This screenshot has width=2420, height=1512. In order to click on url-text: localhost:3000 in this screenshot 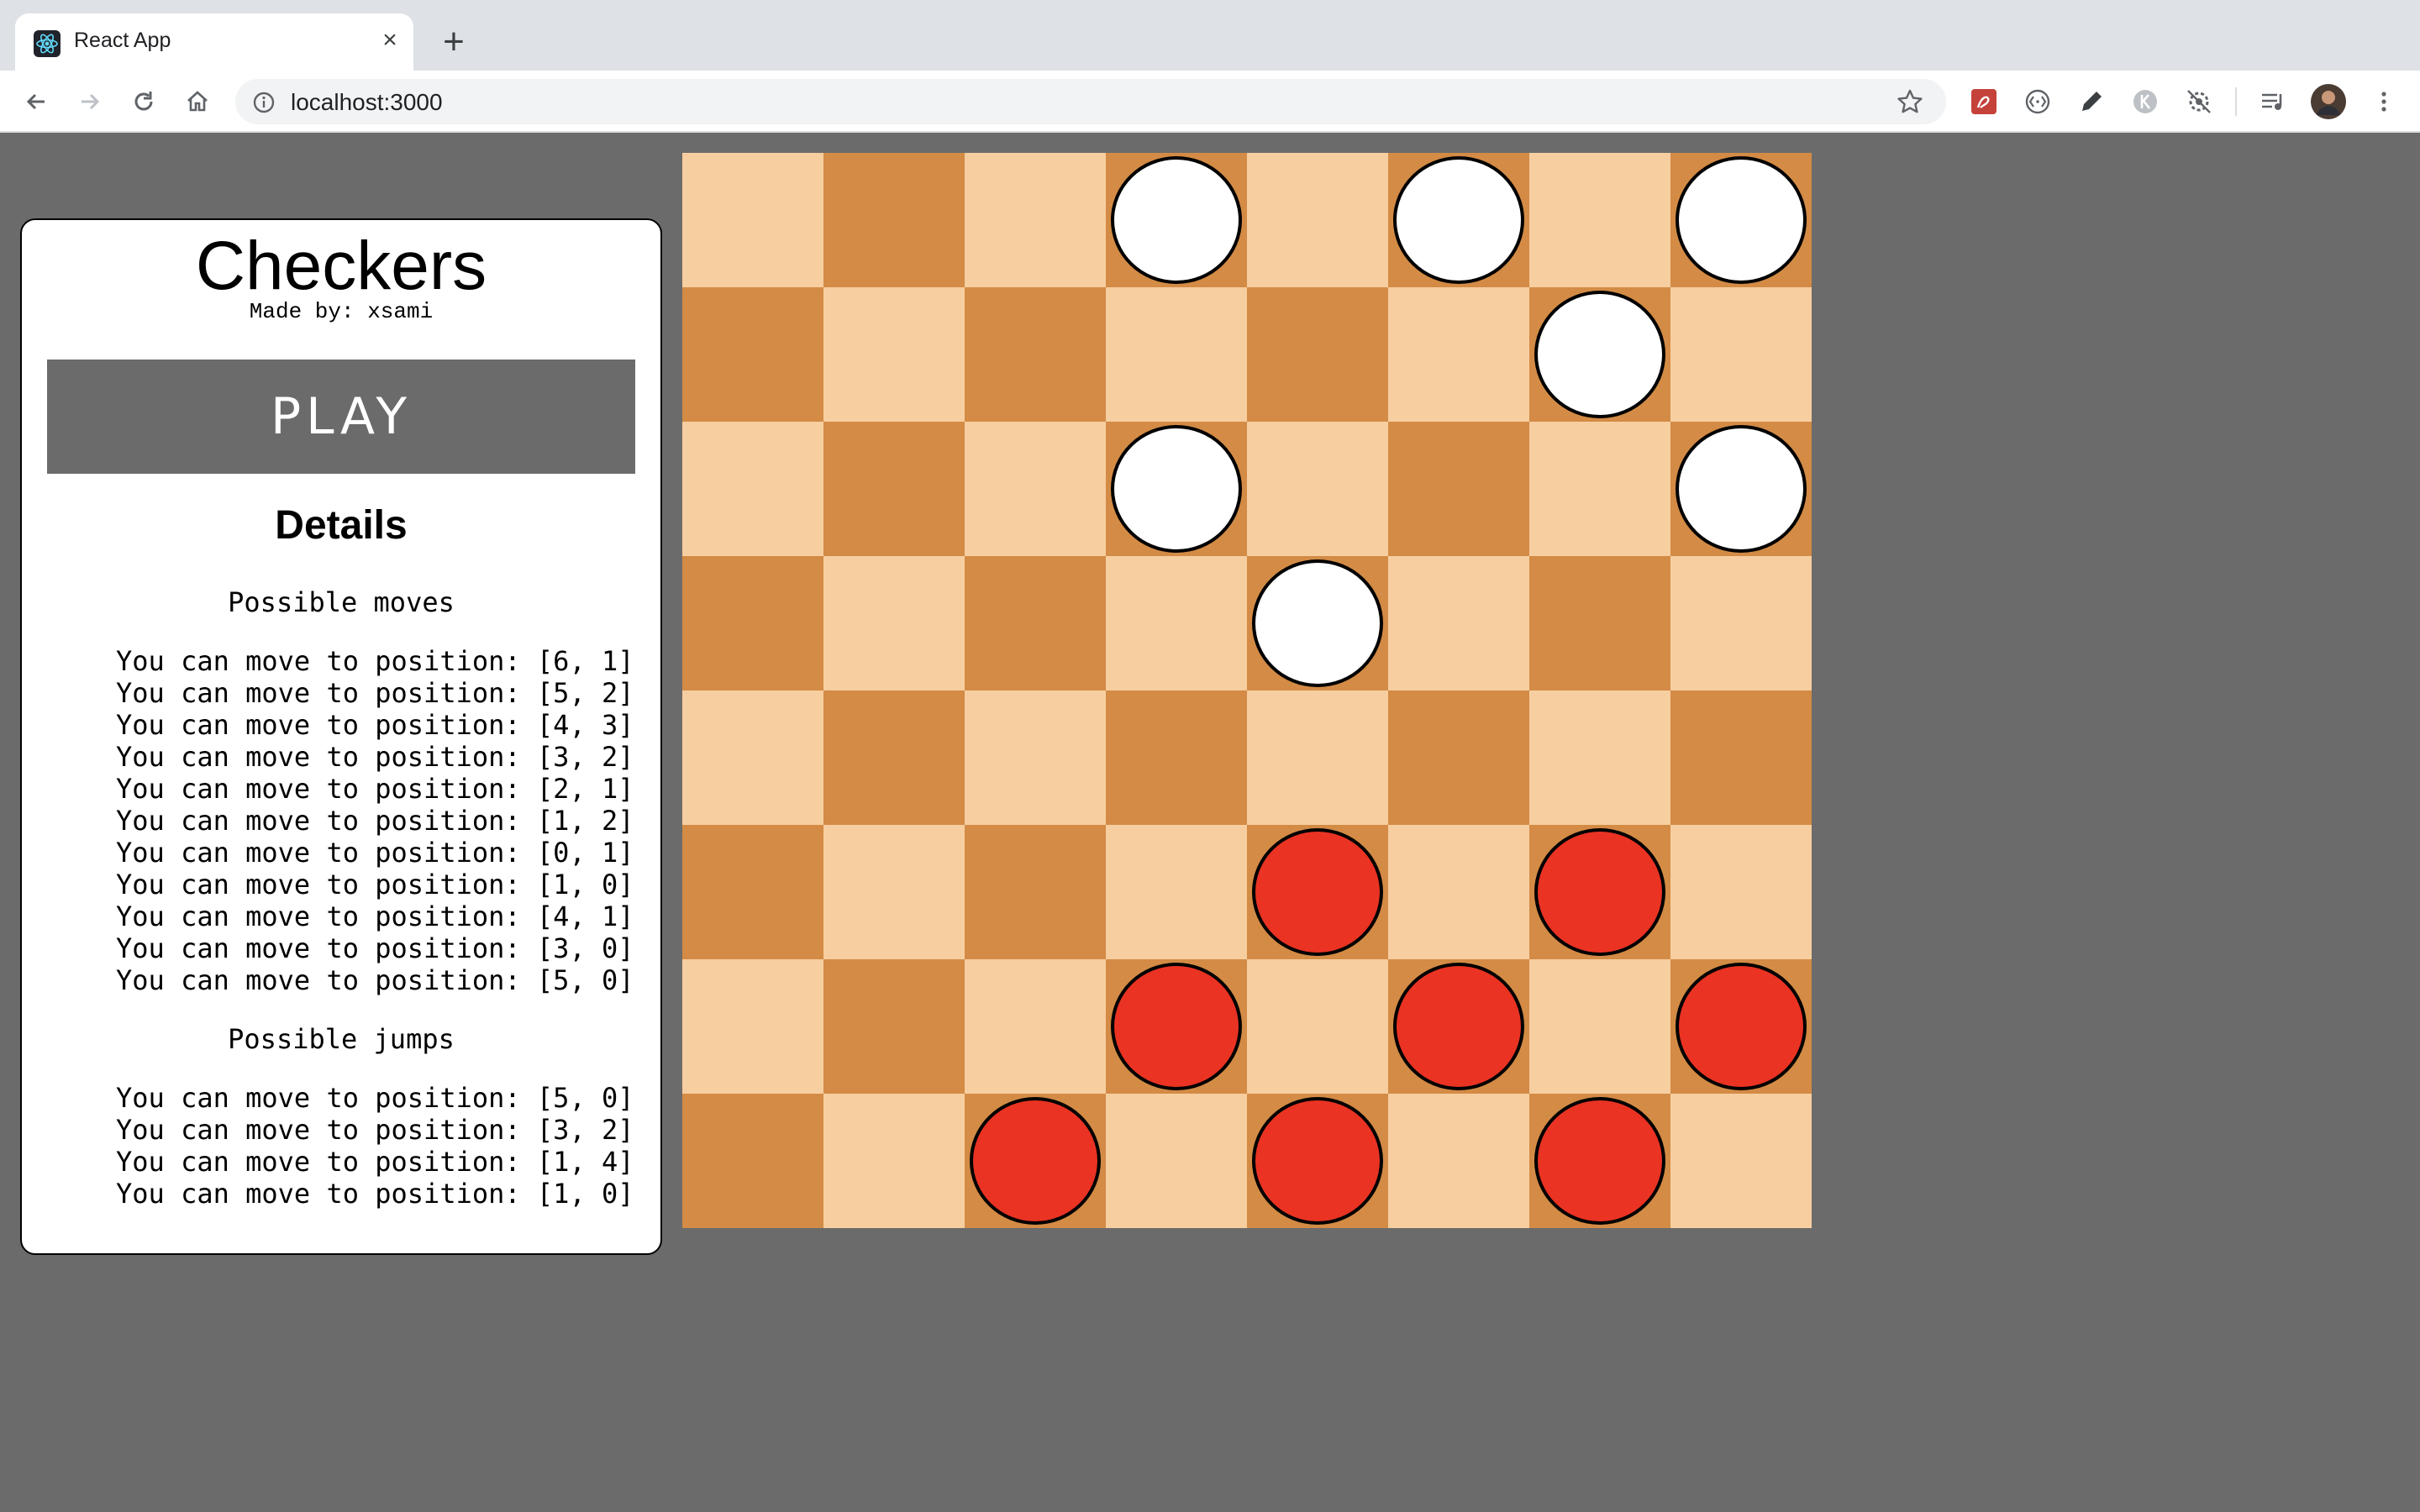, I will do `click(367, 102)`.